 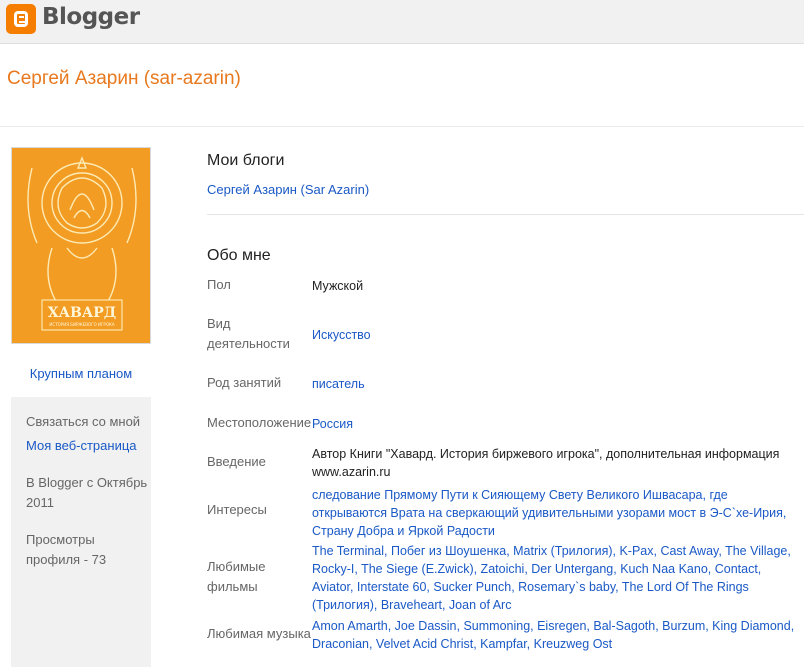 I want to click on top-bar: Blogger, so click(x=402, y=22).